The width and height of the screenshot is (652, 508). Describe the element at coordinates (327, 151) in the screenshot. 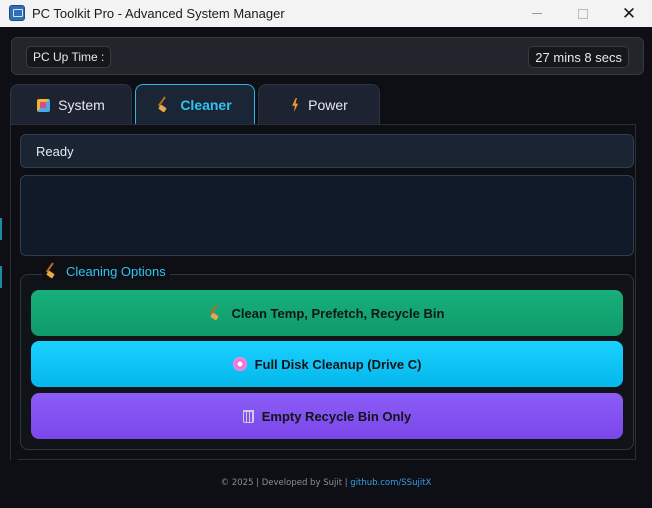

I see `status-bar: Ready` at that location.